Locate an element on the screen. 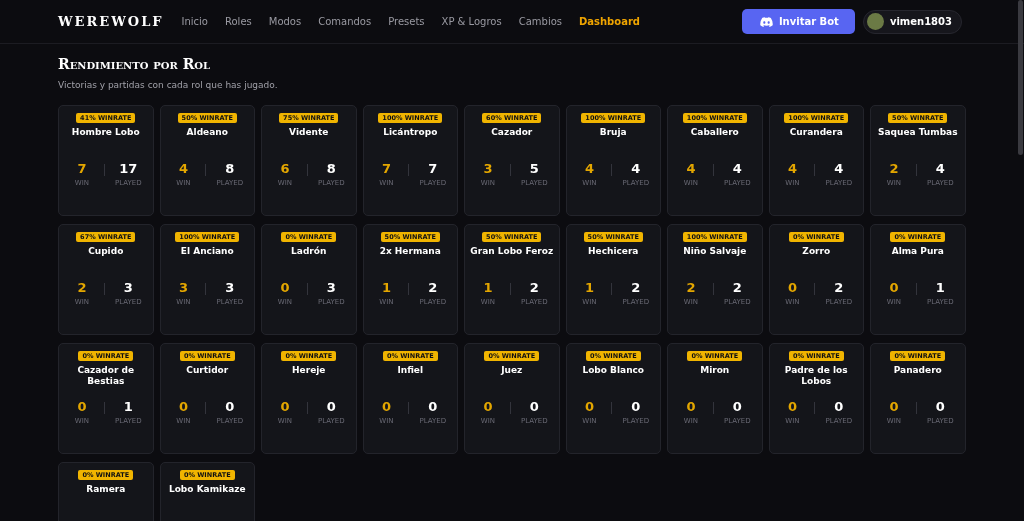 This screenshot has width=1024, height=521. section-subtitle: Victorias y partidas con cada rol que has jugado. is located at coordinates (168, 85).